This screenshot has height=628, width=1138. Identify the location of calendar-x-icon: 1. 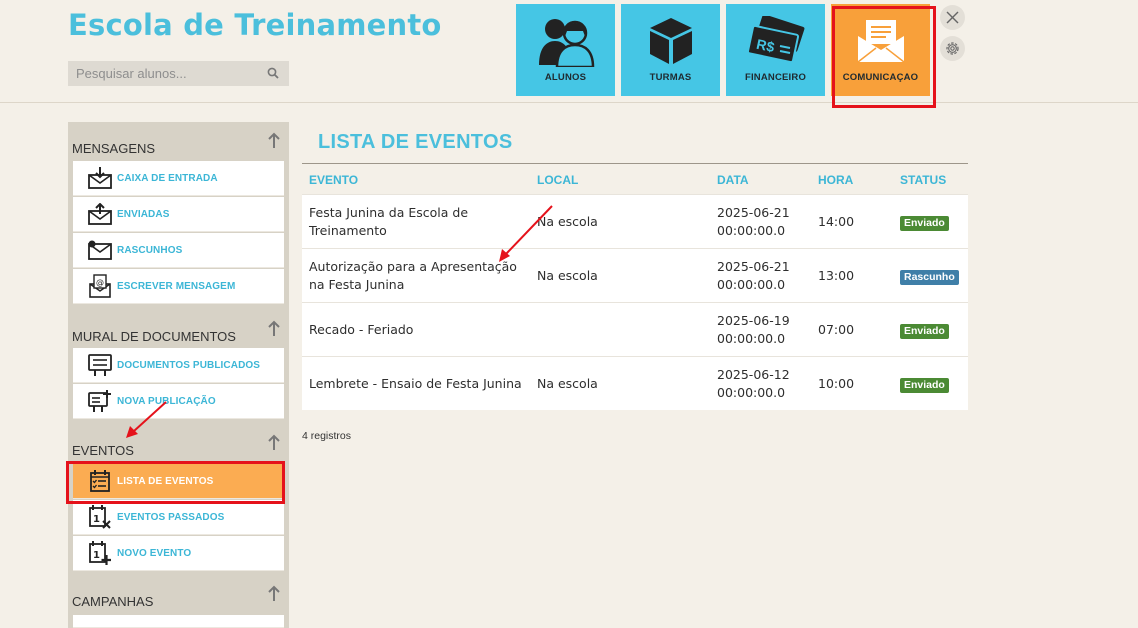
(100, 517).